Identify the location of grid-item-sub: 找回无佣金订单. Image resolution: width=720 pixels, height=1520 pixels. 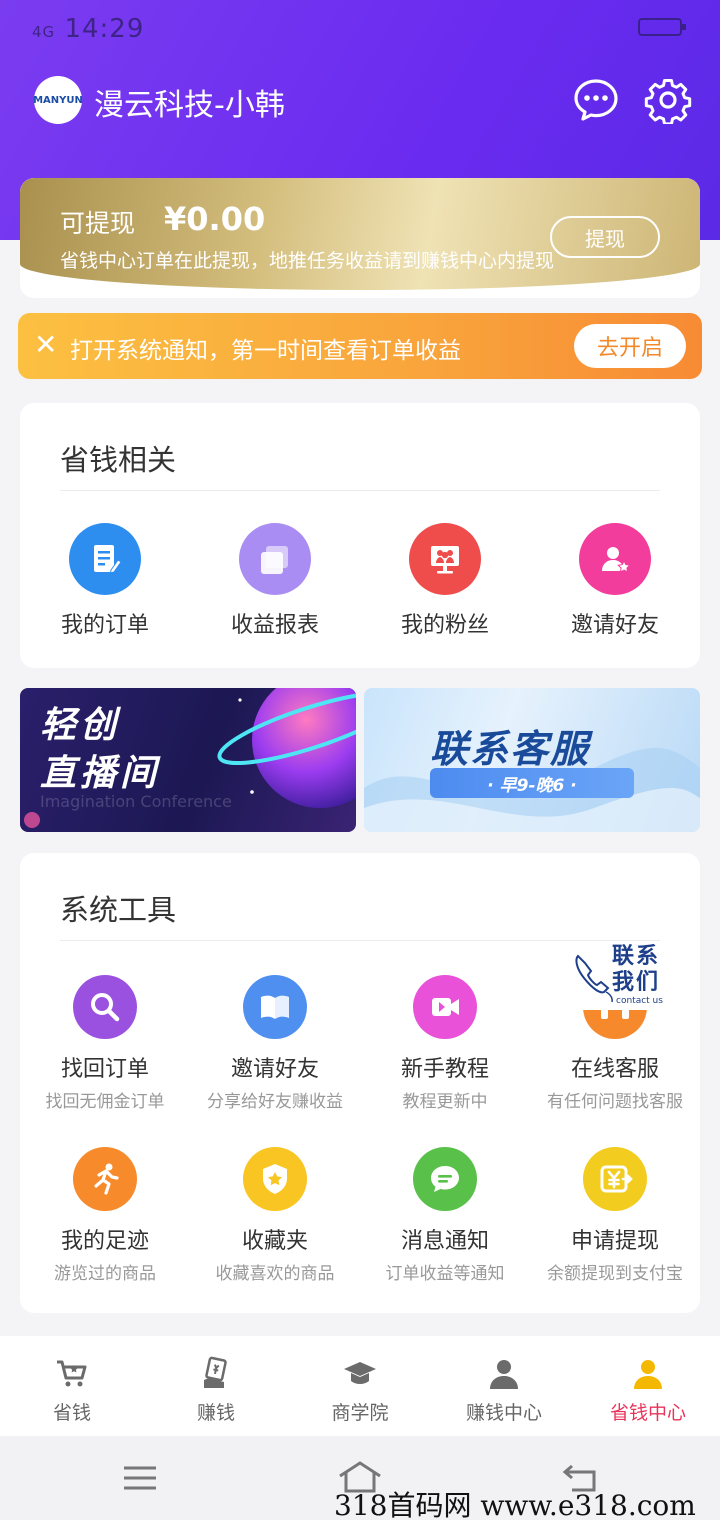
(105, 1102).